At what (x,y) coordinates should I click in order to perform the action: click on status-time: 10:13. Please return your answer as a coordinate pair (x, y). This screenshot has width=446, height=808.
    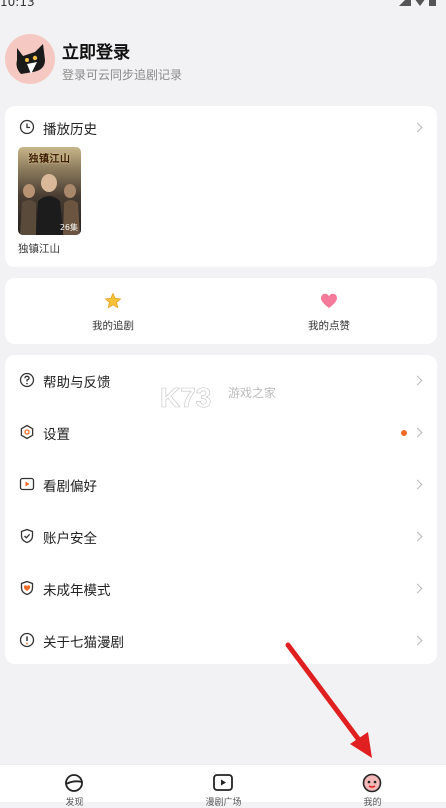
    Looking at the image, I should click on (17, 4).